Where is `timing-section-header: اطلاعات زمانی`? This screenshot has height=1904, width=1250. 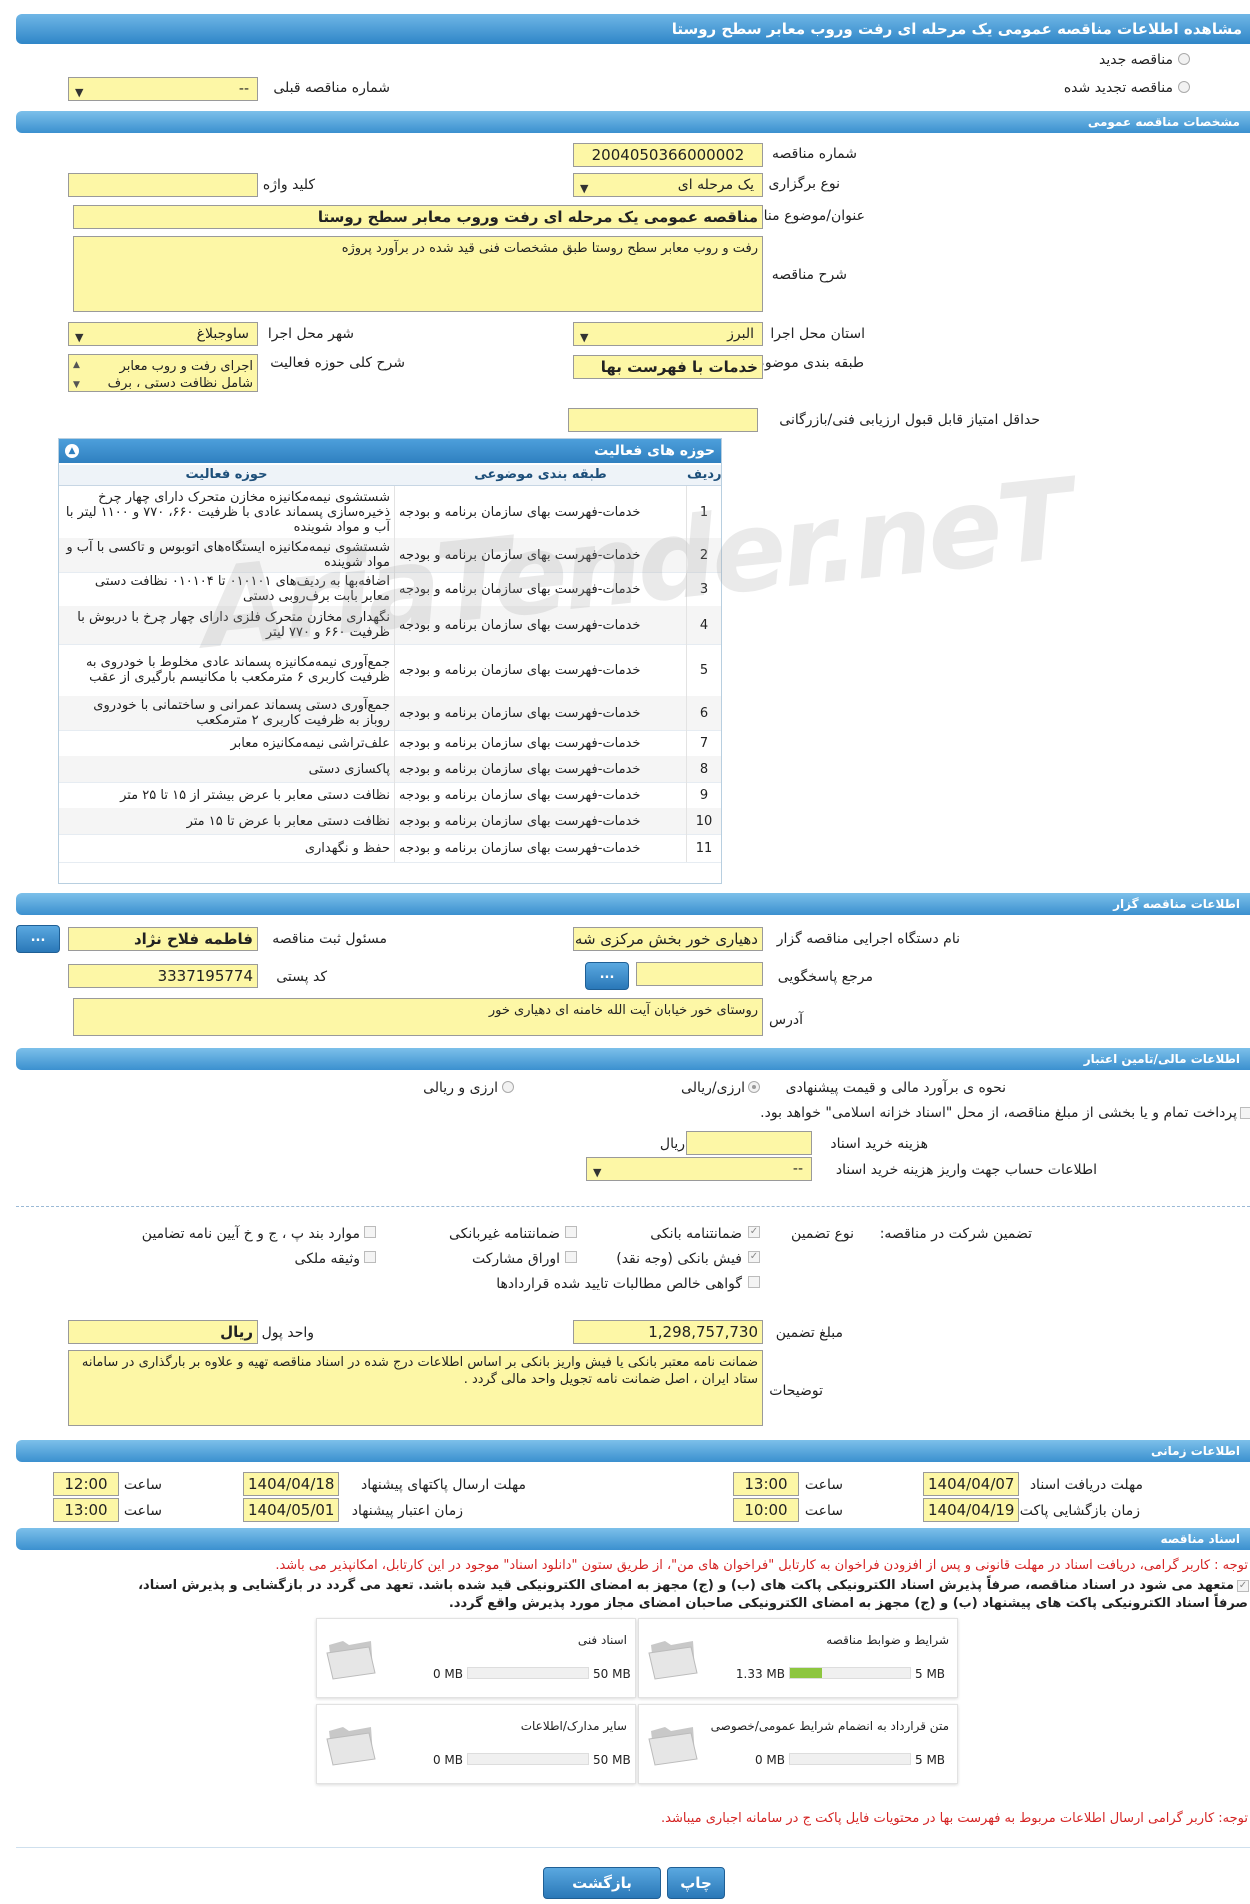 timing-section-header: اطلاعات زمانی is located at coordinates (633, 1451).